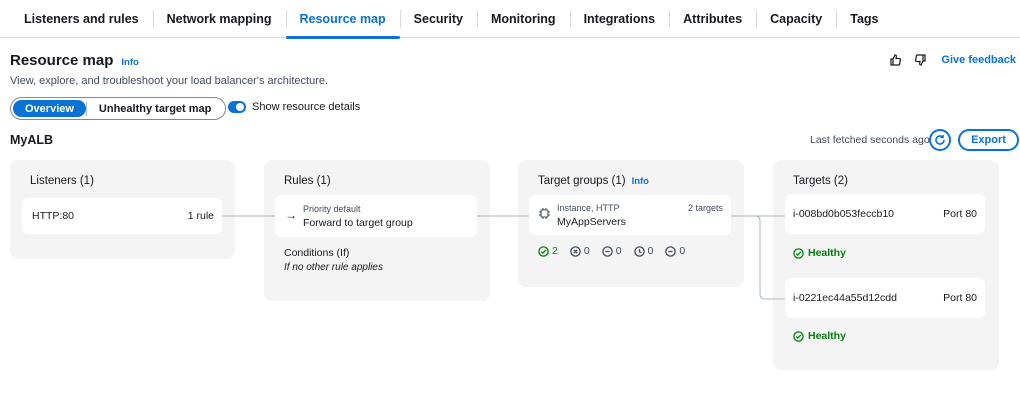  What do you see at coordinates (588, 208) in the screenshot?
I see `target-group-type: Instance, HTTP` at bounding box center [588, 208].